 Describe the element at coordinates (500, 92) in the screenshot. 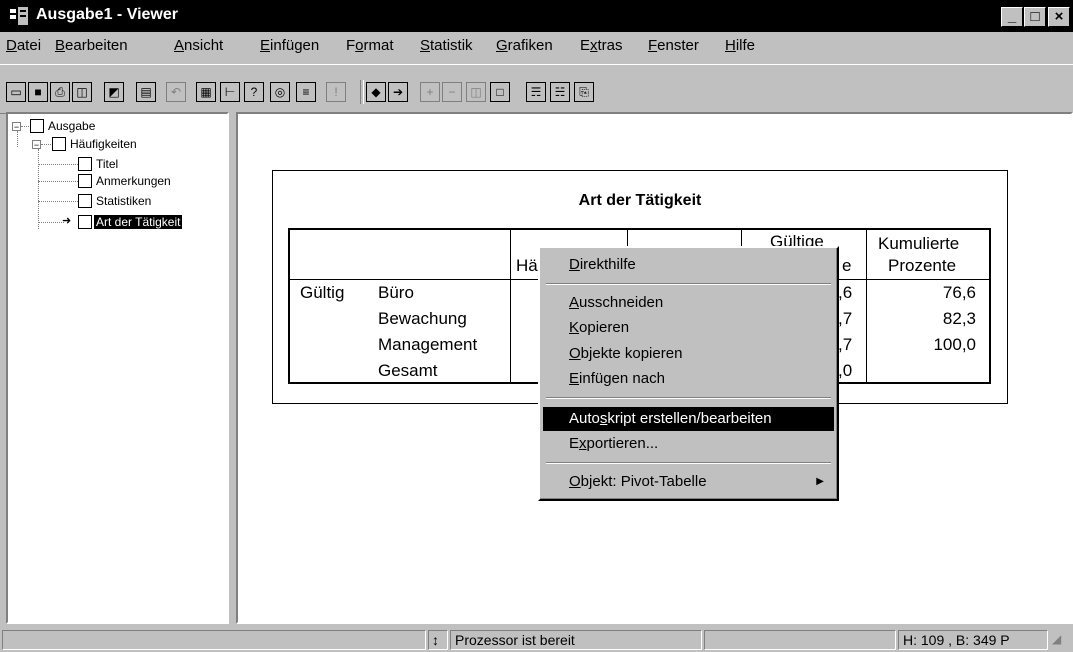

I see `hide-icon: □` at that location.